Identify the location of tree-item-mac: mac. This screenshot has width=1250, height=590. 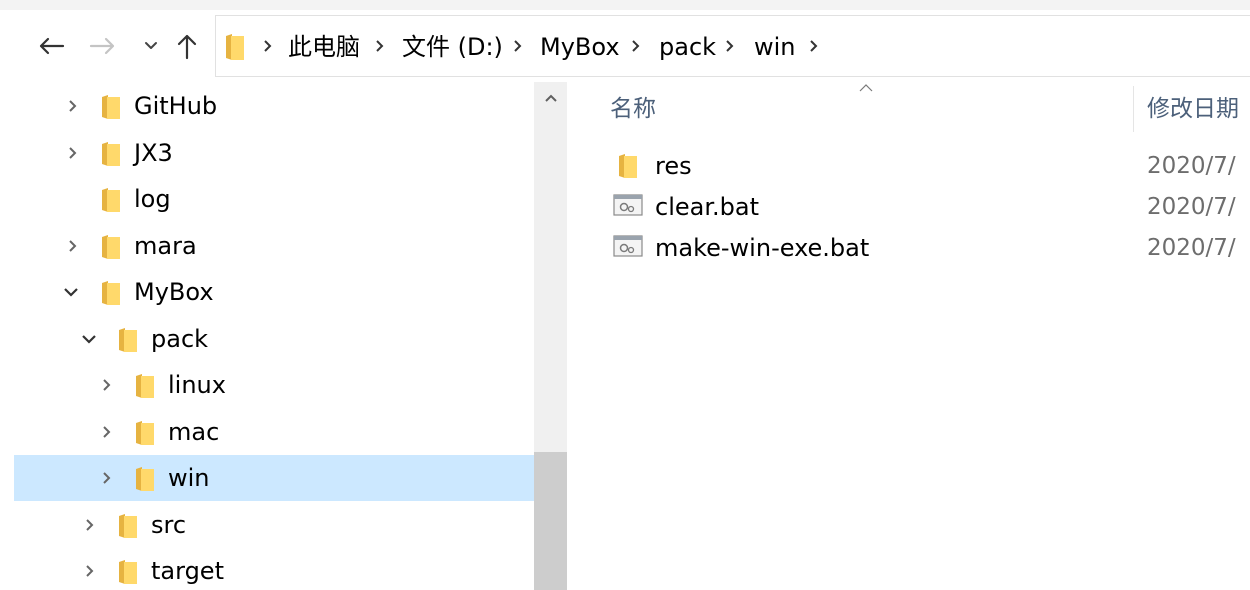
(274, 432).